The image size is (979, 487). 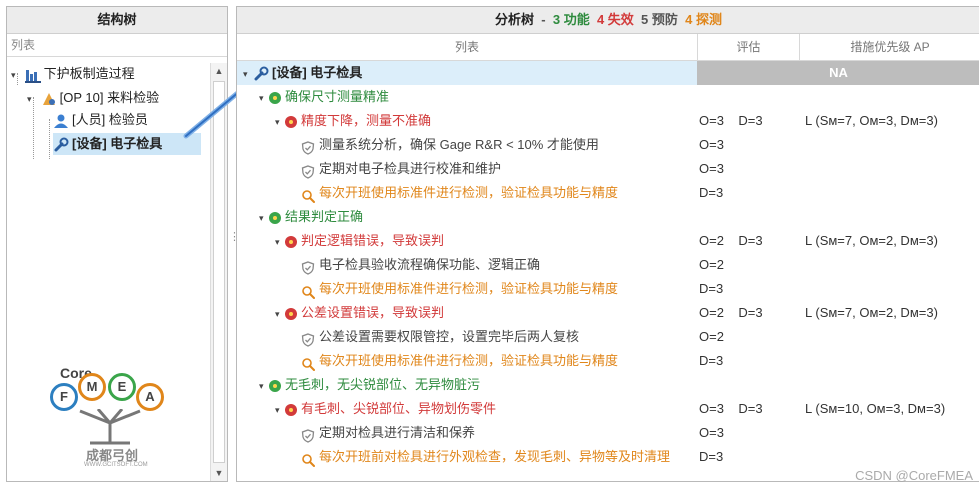 I want to click on logo-letter-m: M, so click(x=92, y=387).